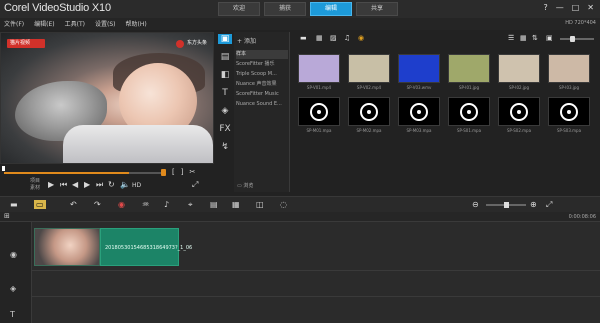 This screenshot has width=600, height=323. I want to click on next-frame-icon: ▶, so click(87, 184).